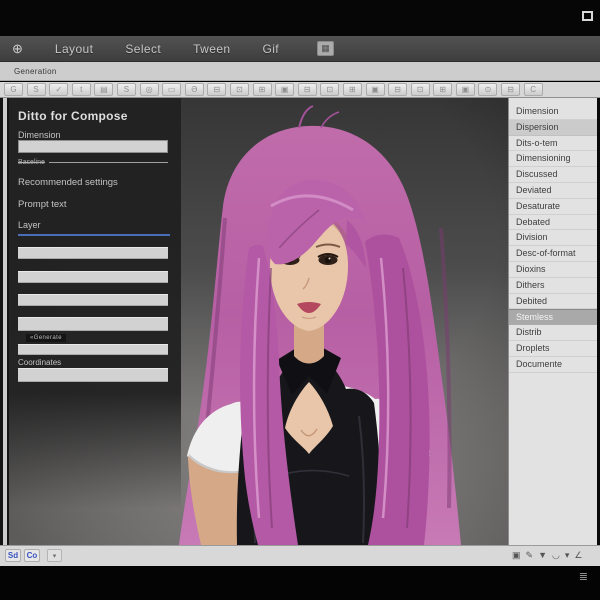 Image resolution: width=600 pixels, height=600 pixels. I want to click on toolbar-button: G, so click(13, 89).